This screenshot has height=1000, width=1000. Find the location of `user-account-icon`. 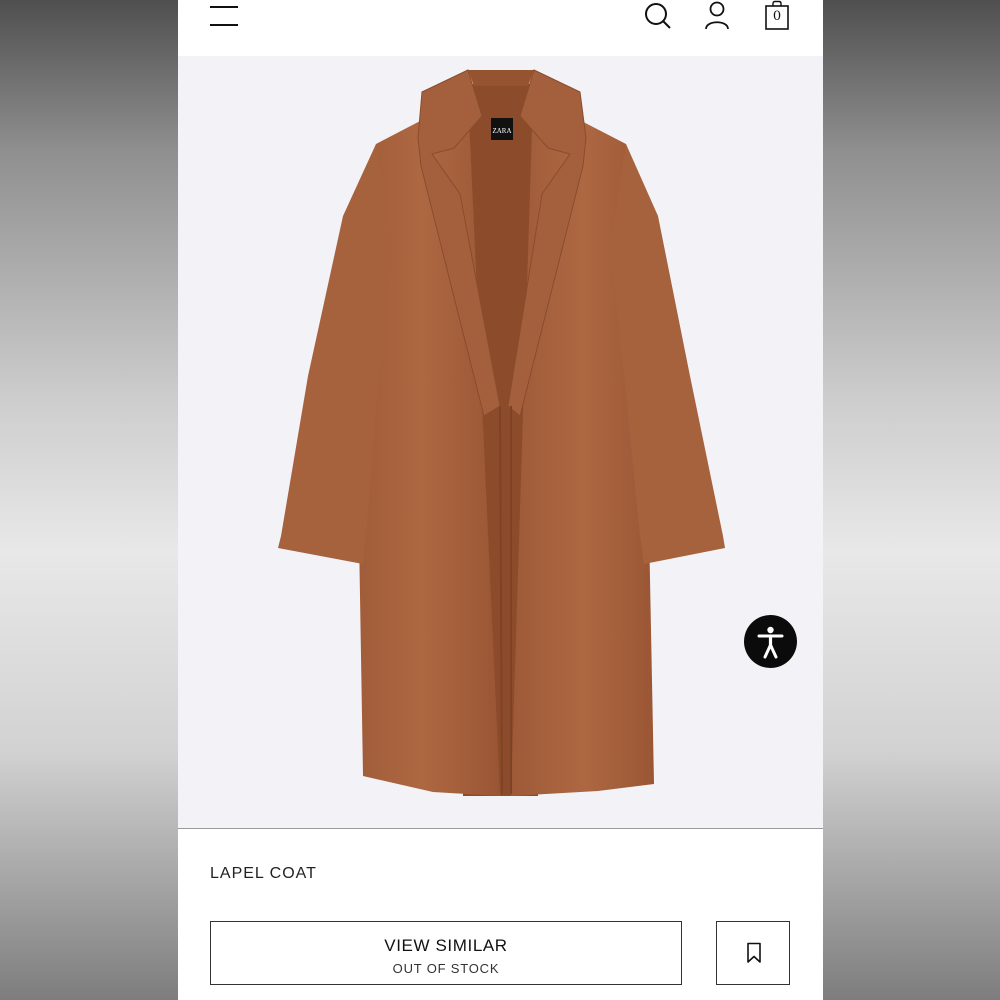

user-account-icon is located at coordinates (717, 16).